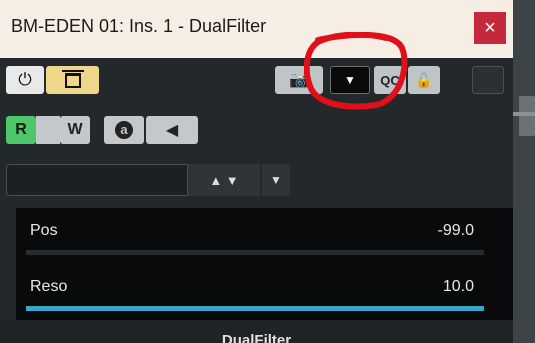  I want to click on a-b-compare-button: a, so click(124, 130).